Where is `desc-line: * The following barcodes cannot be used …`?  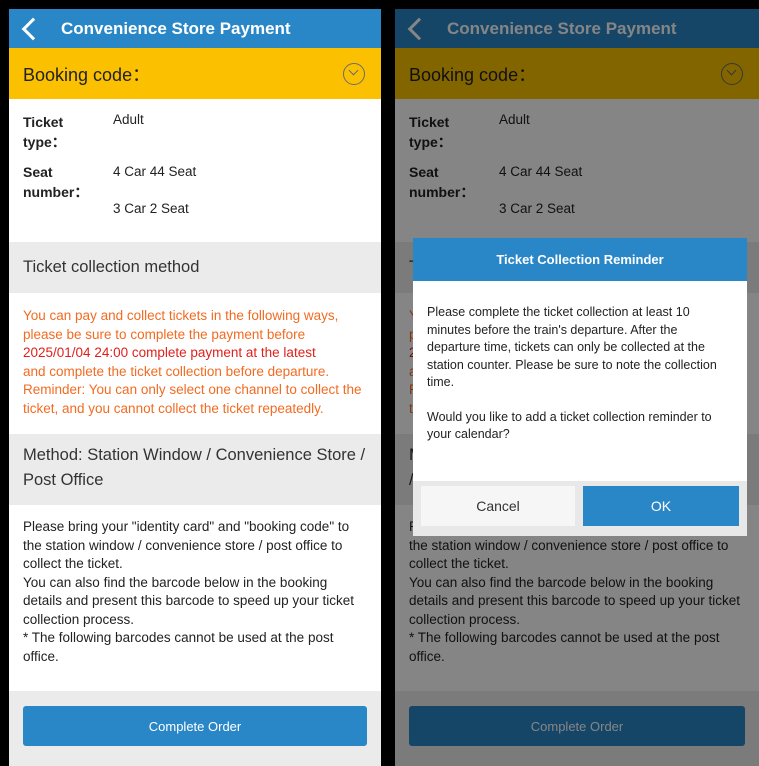 desc-line: * The following barcodes cannot be used … is located at coordinates (178, 647).